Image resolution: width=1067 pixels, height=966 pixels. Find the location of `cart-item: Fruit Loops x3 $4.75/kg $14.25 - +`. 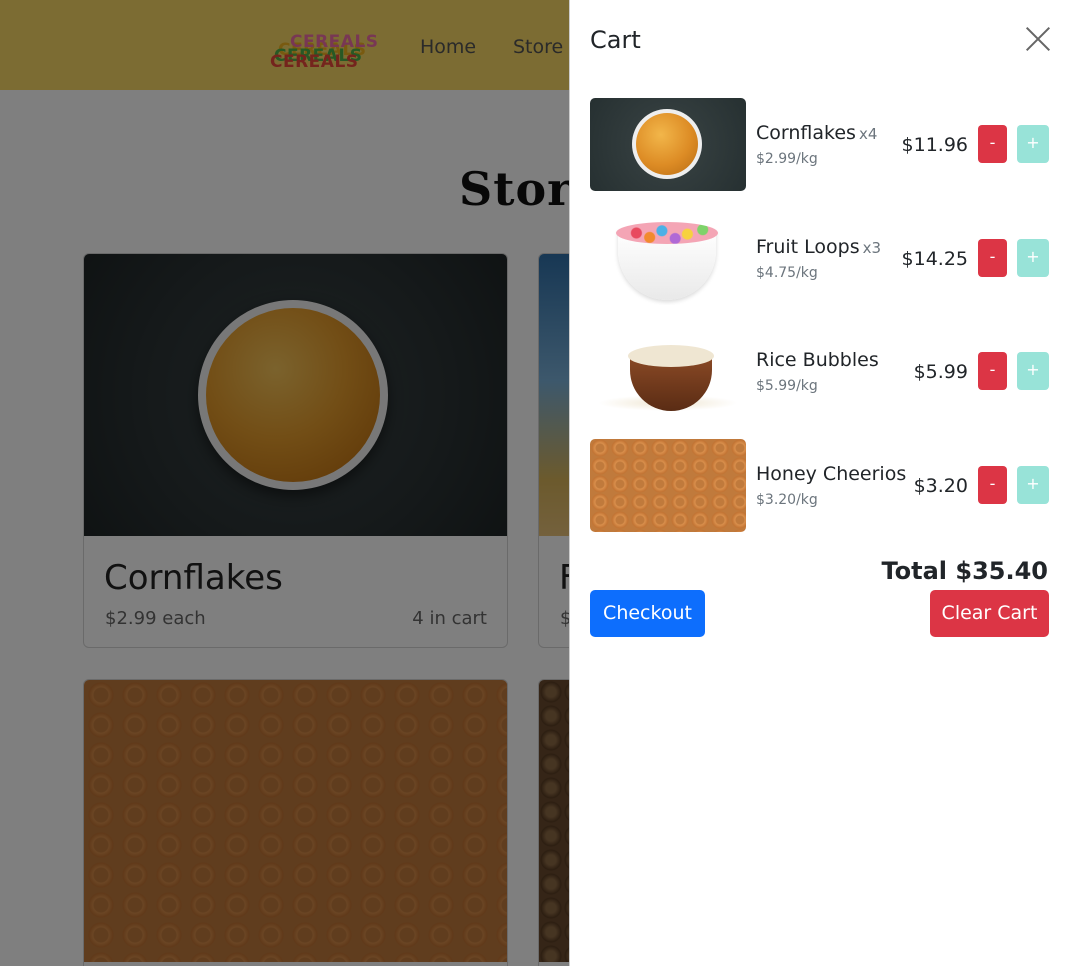

cart-item: Fruit Loops x3 $4.75/kg $14.25 - + is located at coordinates (820, 259).